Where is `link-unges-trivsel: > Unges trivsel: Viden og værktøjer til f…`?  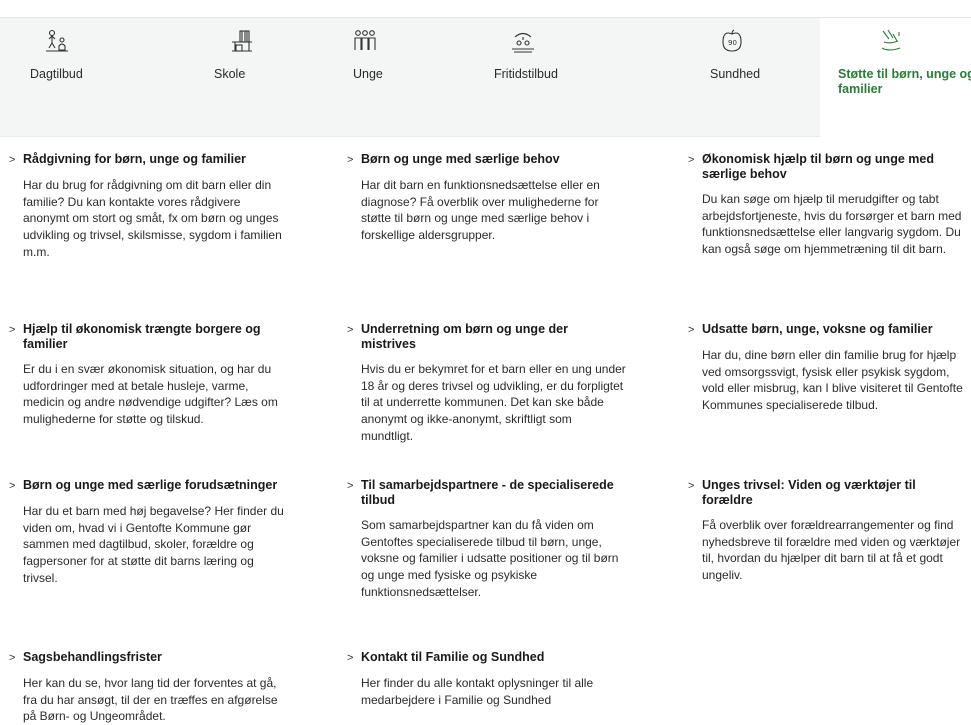
link-unges-trivsel: > Unges trivsel: Viden og værktøjer til f… is located at coordinates (829, 493).